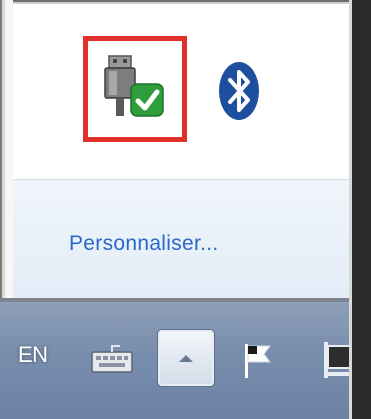  What do you see at coordinates (135, 88) in the screenshot?
I see `usb-safely-remove-icon` at bounding box center [135, 88].